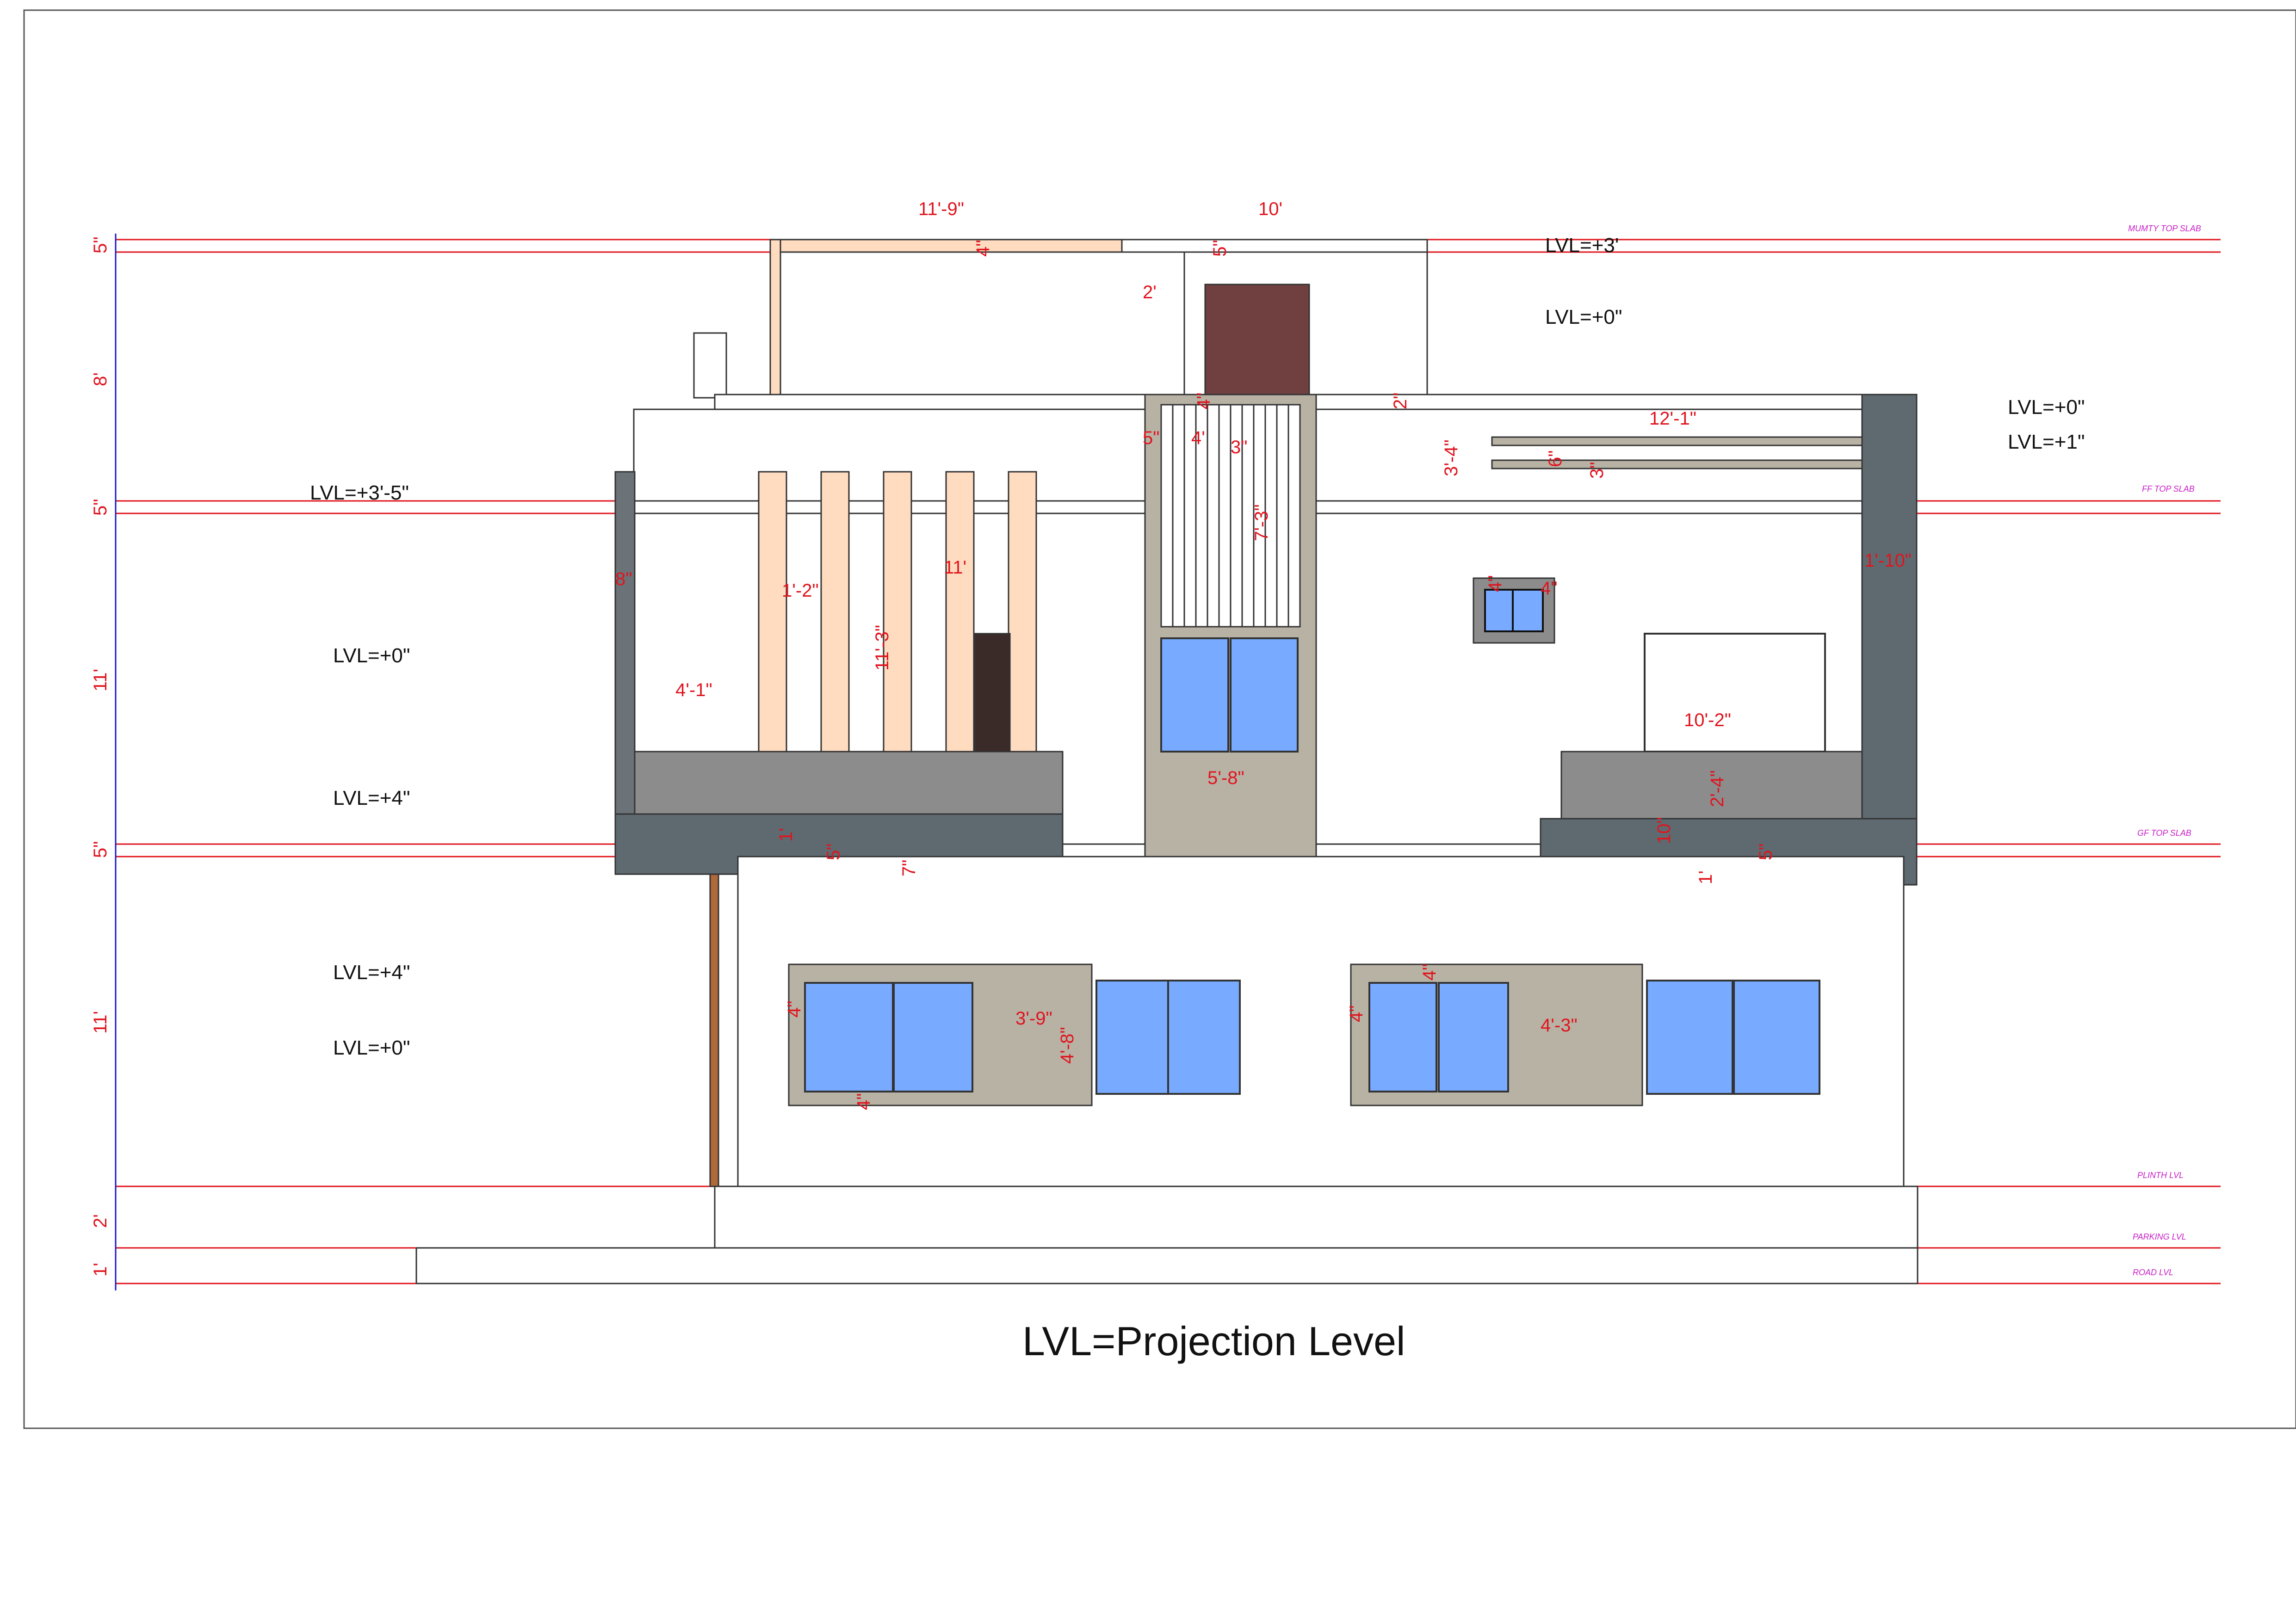 The height and width of the screenshot is (1623, 2296). What do you see at coordinates (100, 1221) in the screenshot?
I see `height-dim: 2'` at bounding box center [100, 1221].